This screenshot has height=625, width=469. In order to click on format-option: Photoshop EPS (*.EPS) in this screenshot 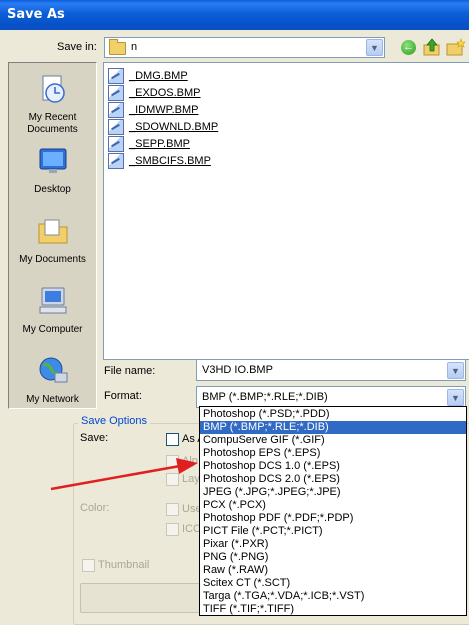, I will do `click(333, 453)`.